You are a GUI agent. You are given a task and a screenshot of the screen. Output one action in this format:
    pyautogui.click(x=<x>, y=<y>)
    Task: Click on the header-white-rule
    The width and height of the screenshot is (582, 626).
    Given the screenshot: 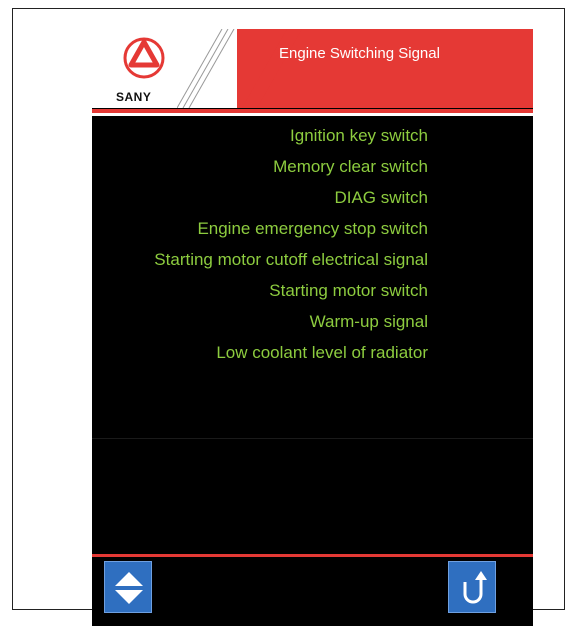 What is the action you would take?
    pyautogui.click(x=312, y=114)
    